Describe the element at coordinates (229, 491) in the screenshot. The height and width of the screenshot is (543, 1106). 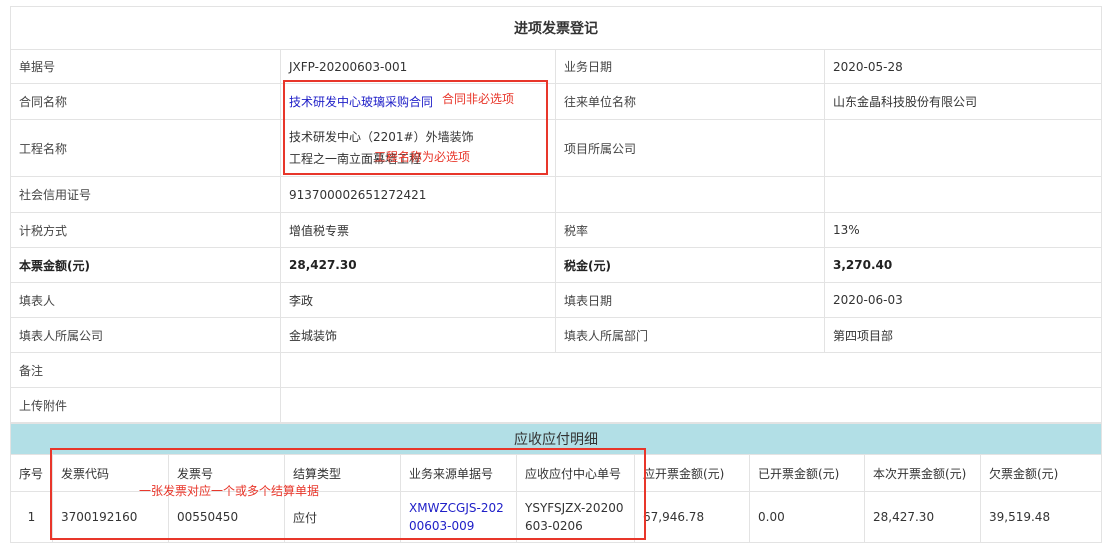
I see `annotation-detail-note: 一张发票对应一个或多个结算单据` at that location.